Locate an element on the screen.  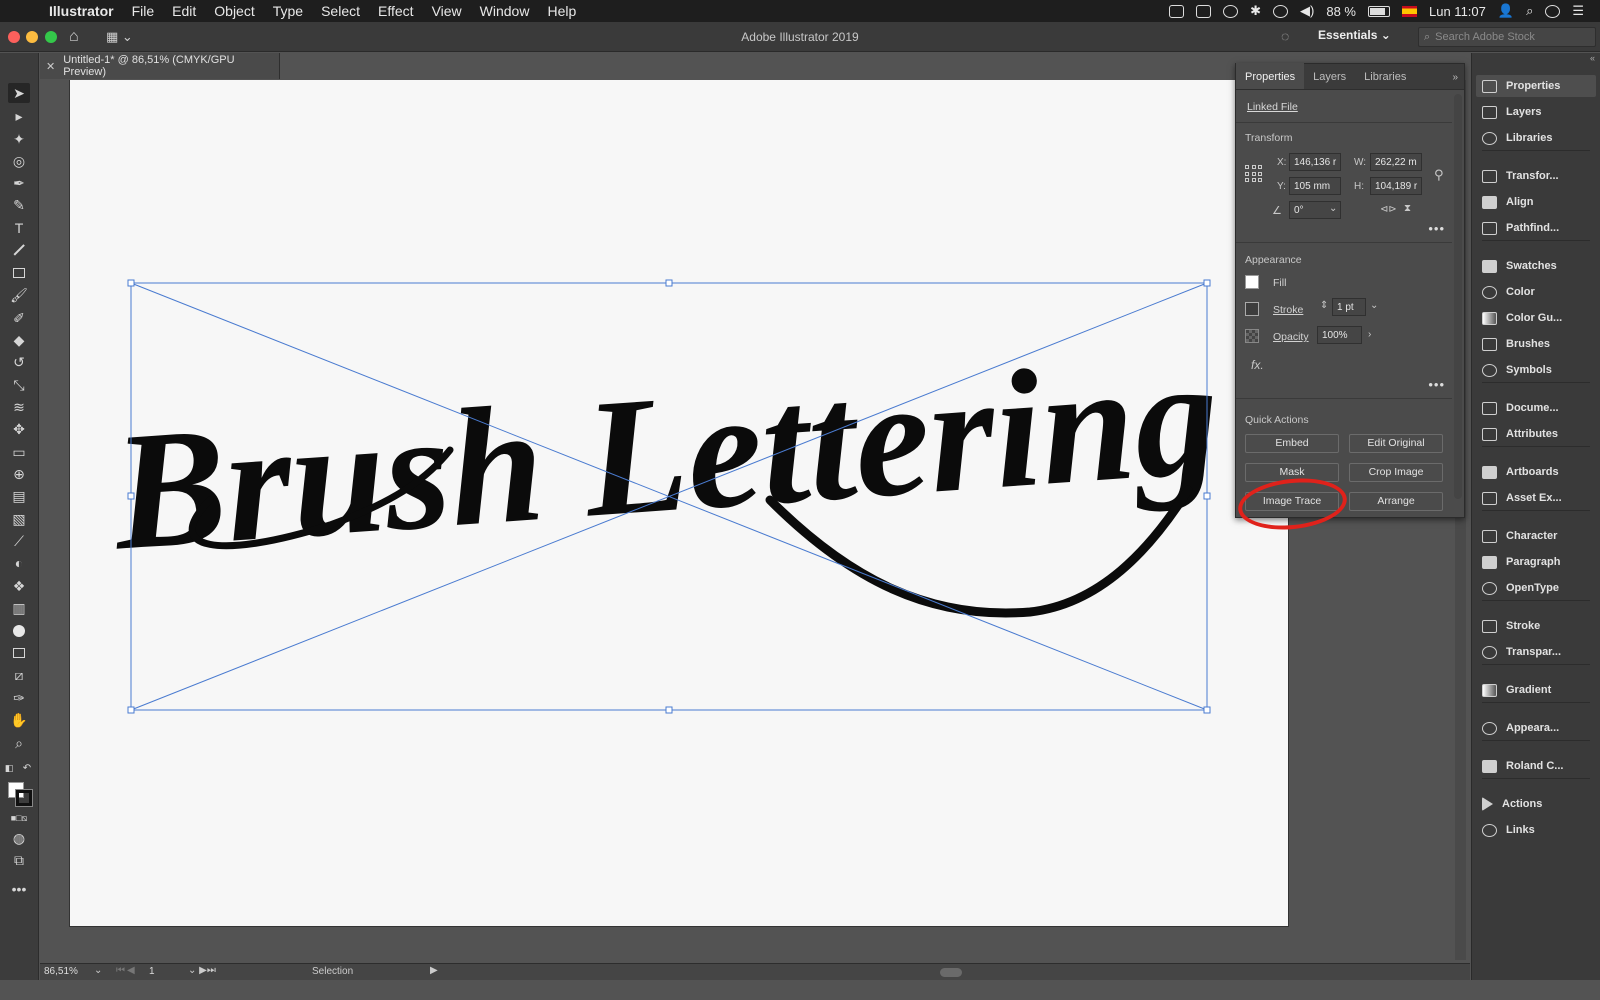
fill-stroke-swatches is located at coordinates (21, 795).